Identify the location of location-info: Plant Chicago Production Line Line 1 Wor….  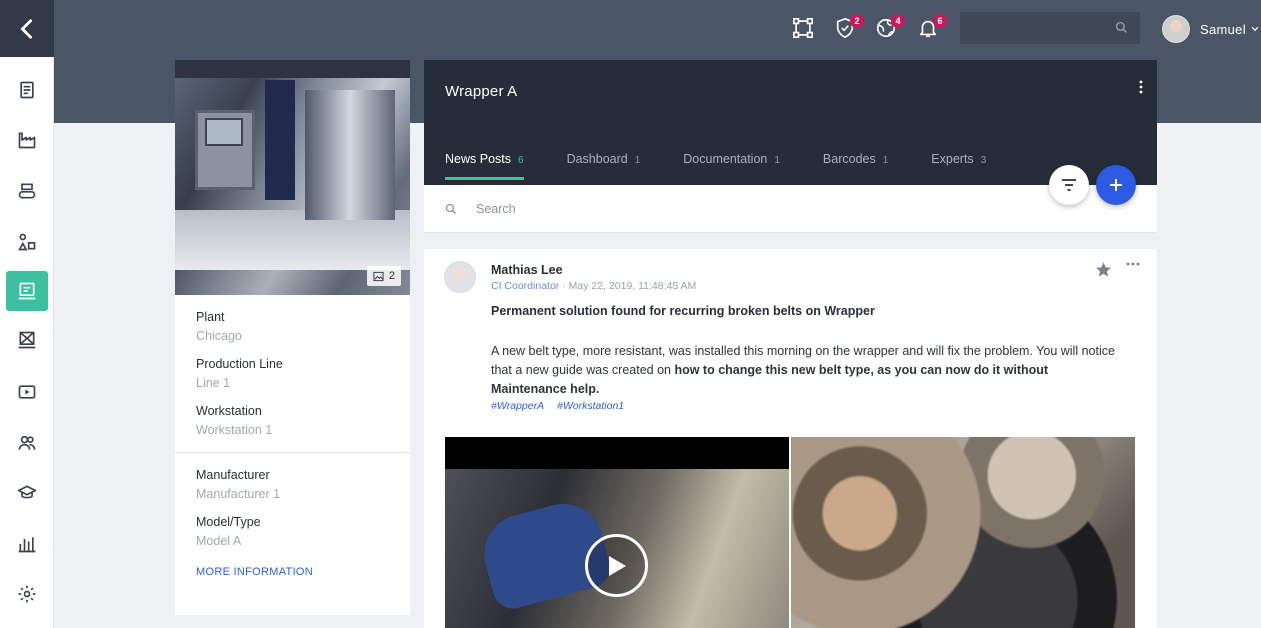
(292, 366).